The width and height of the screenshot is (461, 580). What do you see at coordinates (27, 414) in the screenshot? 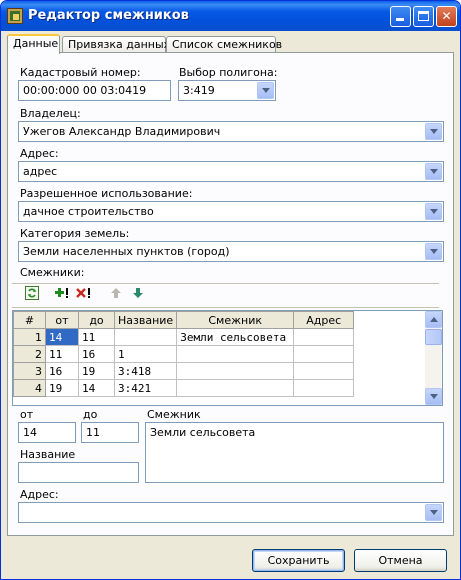
I see `detail-from-label: от` at bounding box center [27, 414].